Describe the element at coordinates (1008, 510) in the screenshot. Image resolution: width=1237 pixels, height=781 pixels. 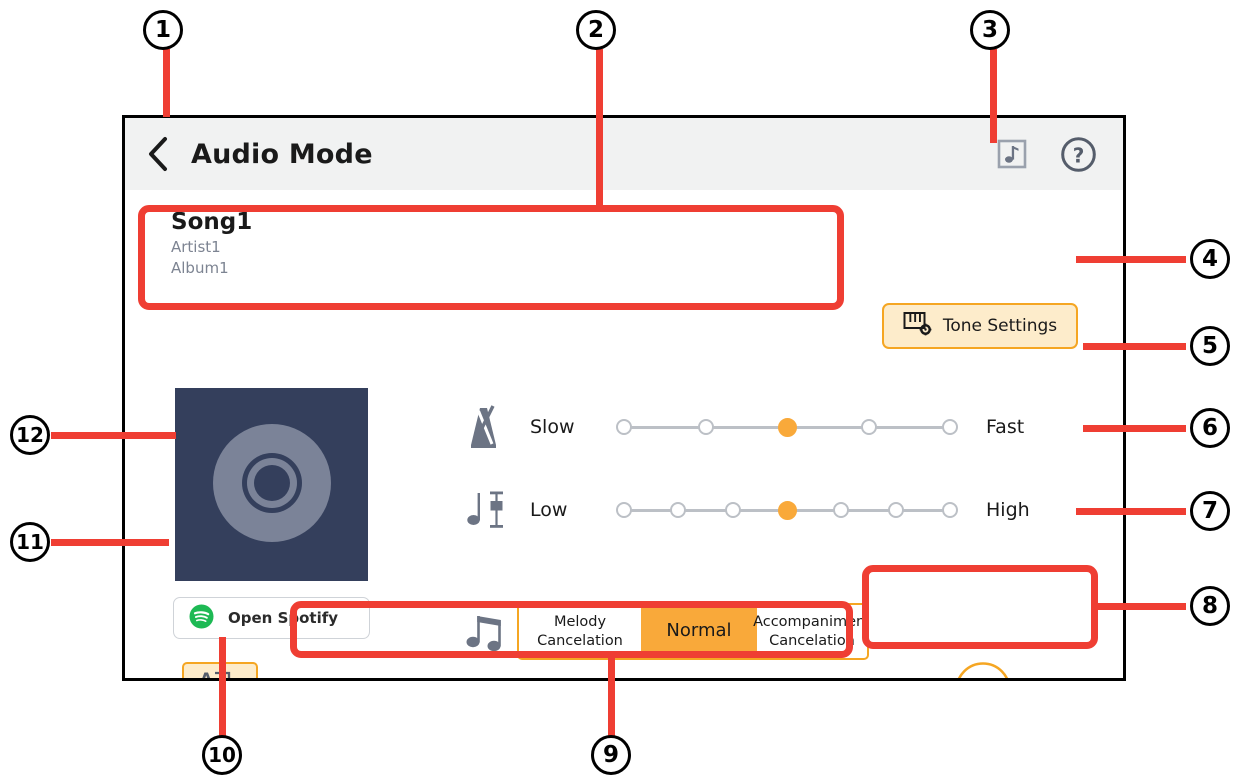
I see `pitch-right-label: High` at that location.